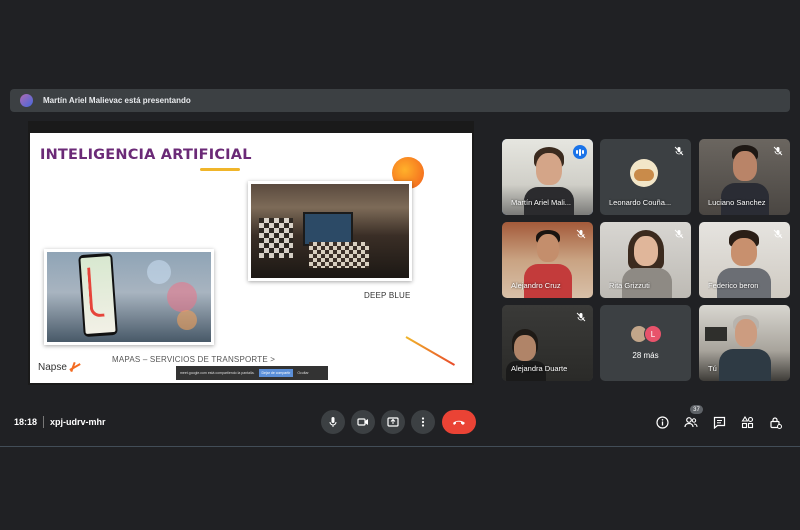 Image resolution: width=800 pixels, height=530 pixels. I want to click on host-controls-icon, so click(775, 422).